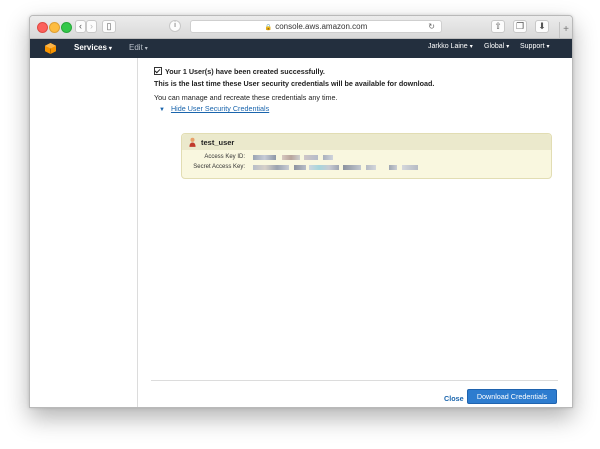 This screenshot has height=449, width=600. I want to click on checkbox-icon, so click(158, 71).